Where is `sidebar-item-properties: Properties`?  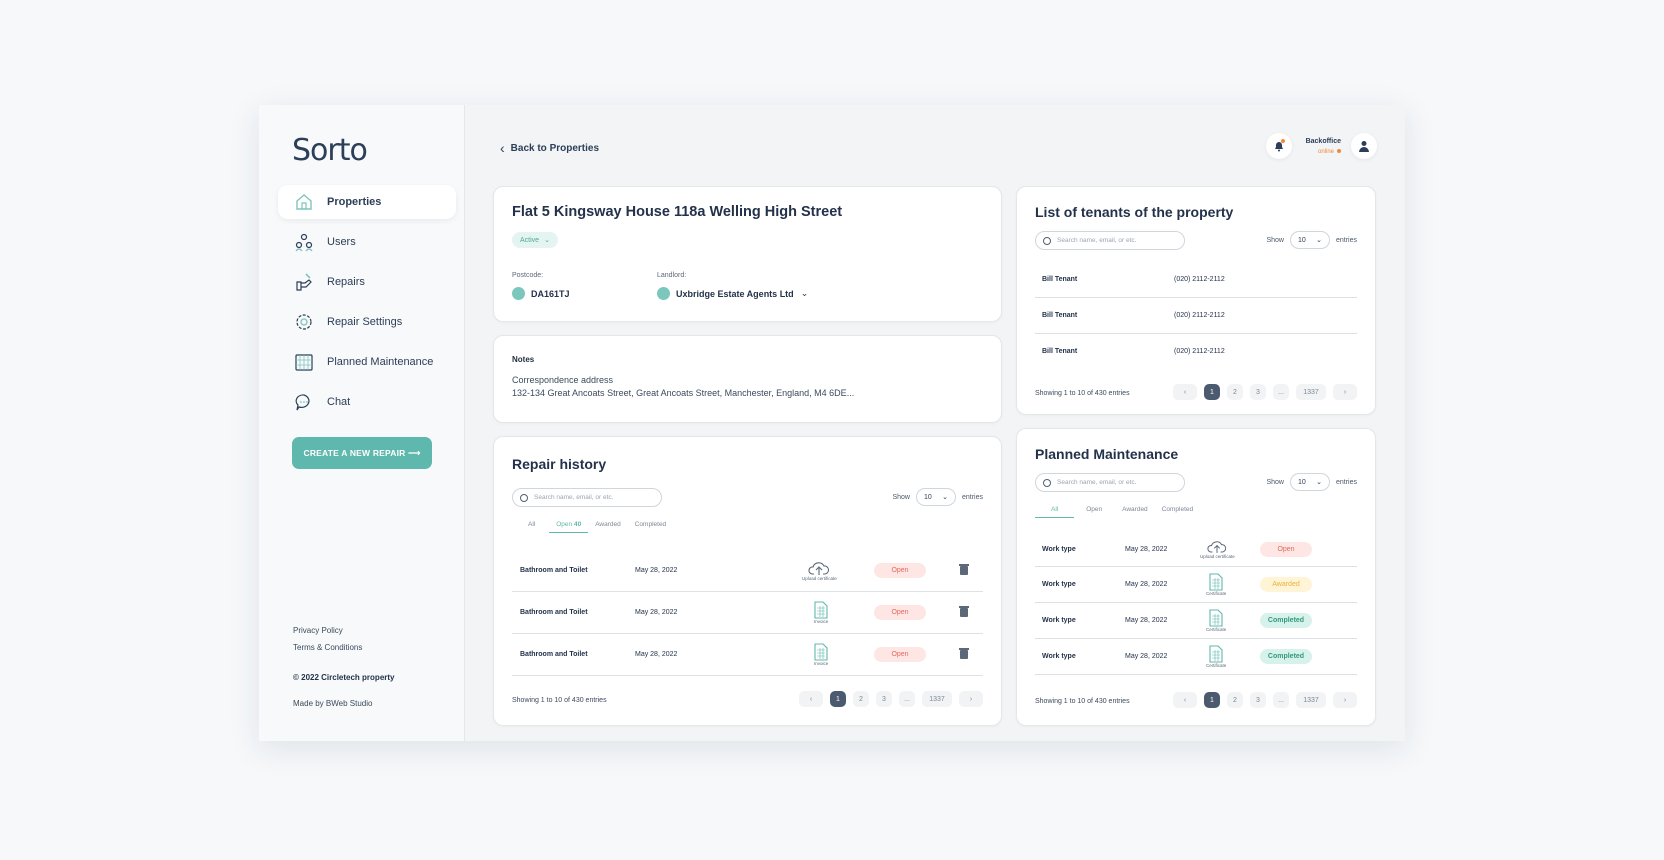
sidebar-item-properties: Properties is located at coordinates (367, 202).